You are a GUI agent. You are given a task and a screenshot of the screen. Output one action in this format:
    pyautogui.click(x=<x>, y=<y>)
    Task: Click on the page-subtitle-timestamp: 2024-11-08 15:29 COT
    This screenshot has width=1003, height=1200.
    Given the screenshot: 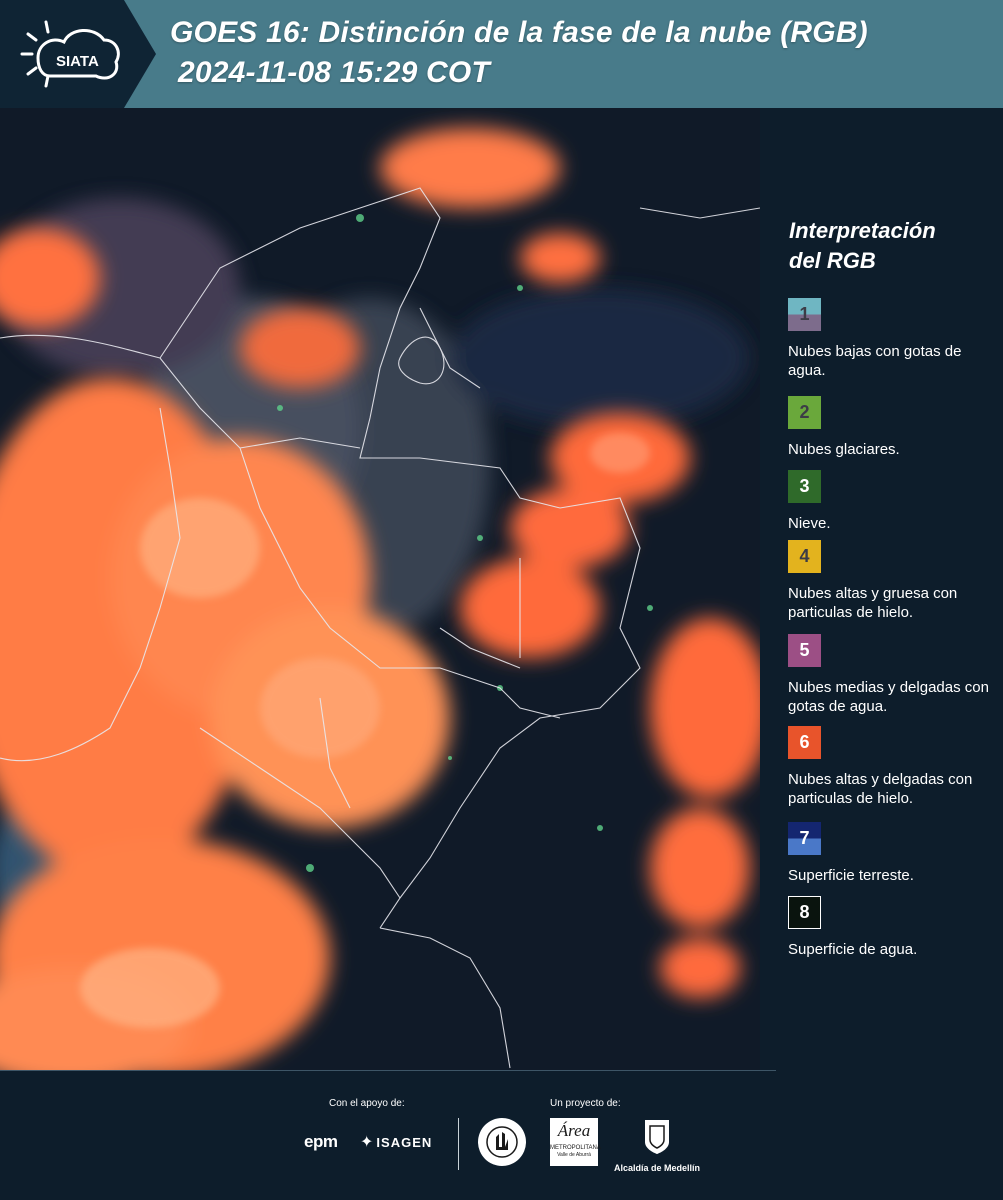 What is the action you would take?
    pyautogui.click(x=334, y=72)
    